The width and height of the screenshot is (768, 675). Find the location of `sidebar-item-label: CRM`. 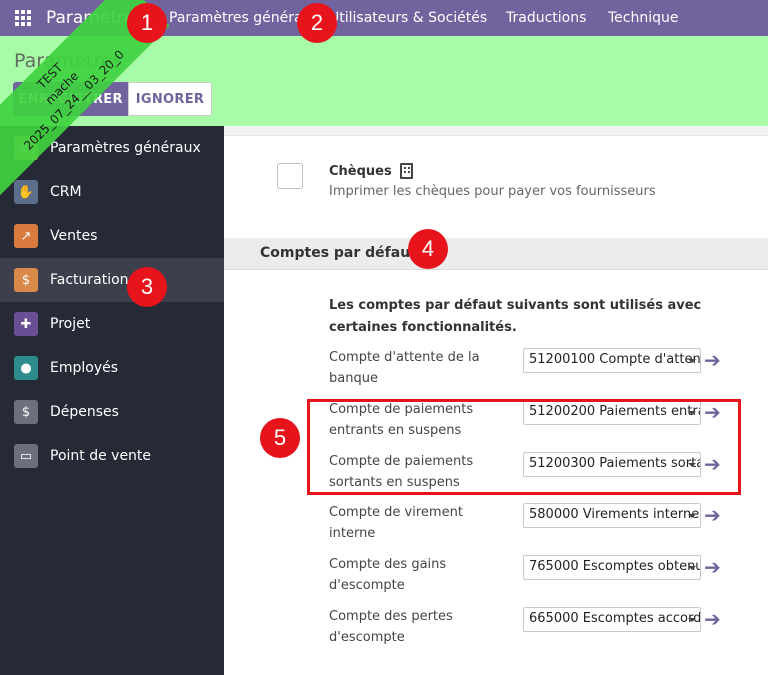

sidebar-item-label: CRM is located at coordinates (66, 192).